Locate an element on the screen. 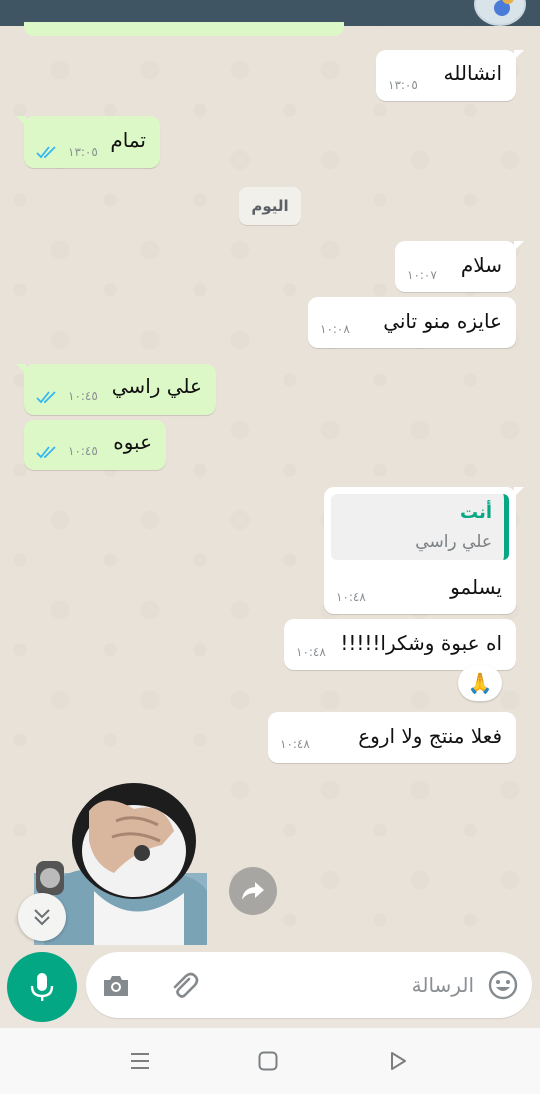  message-reaction: 🙏 is located at coordinates (480, 683).